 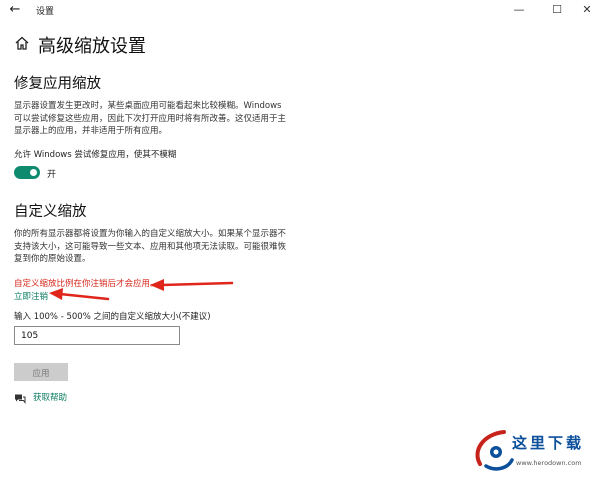 What do you see at coordinates (31, 296) in the screenshot?
I see `sign-out-now-link: 立即注销` at bounding box center [31, 296].